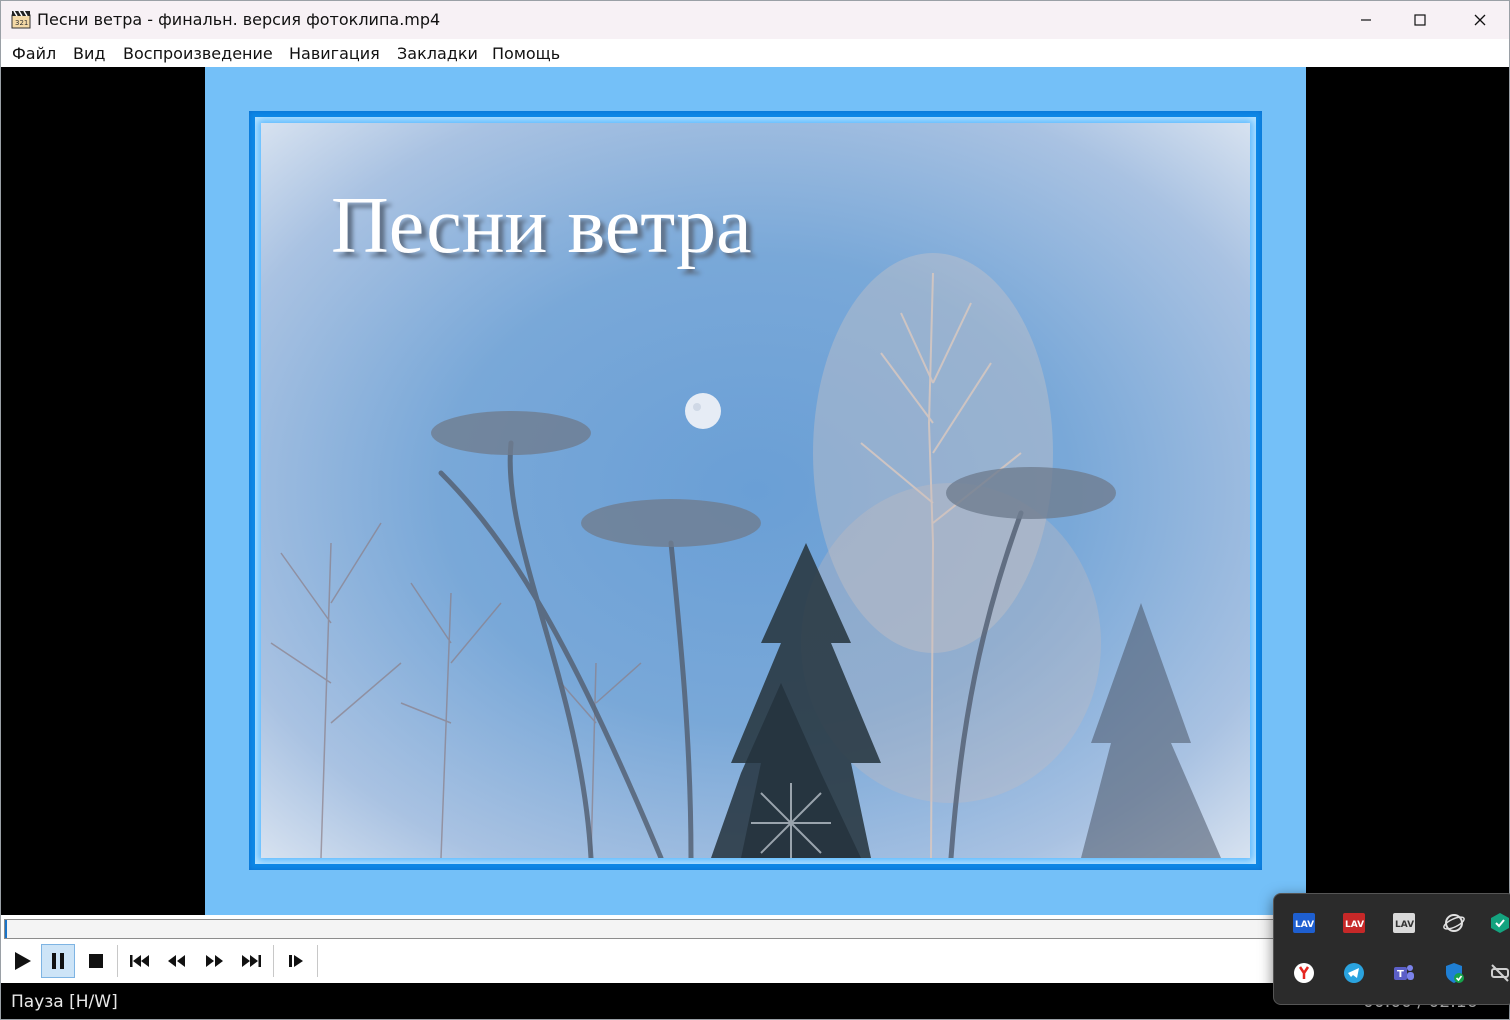 The image size is (1510, 1020). I want to click on skip-back-icon, so click(139, 961).